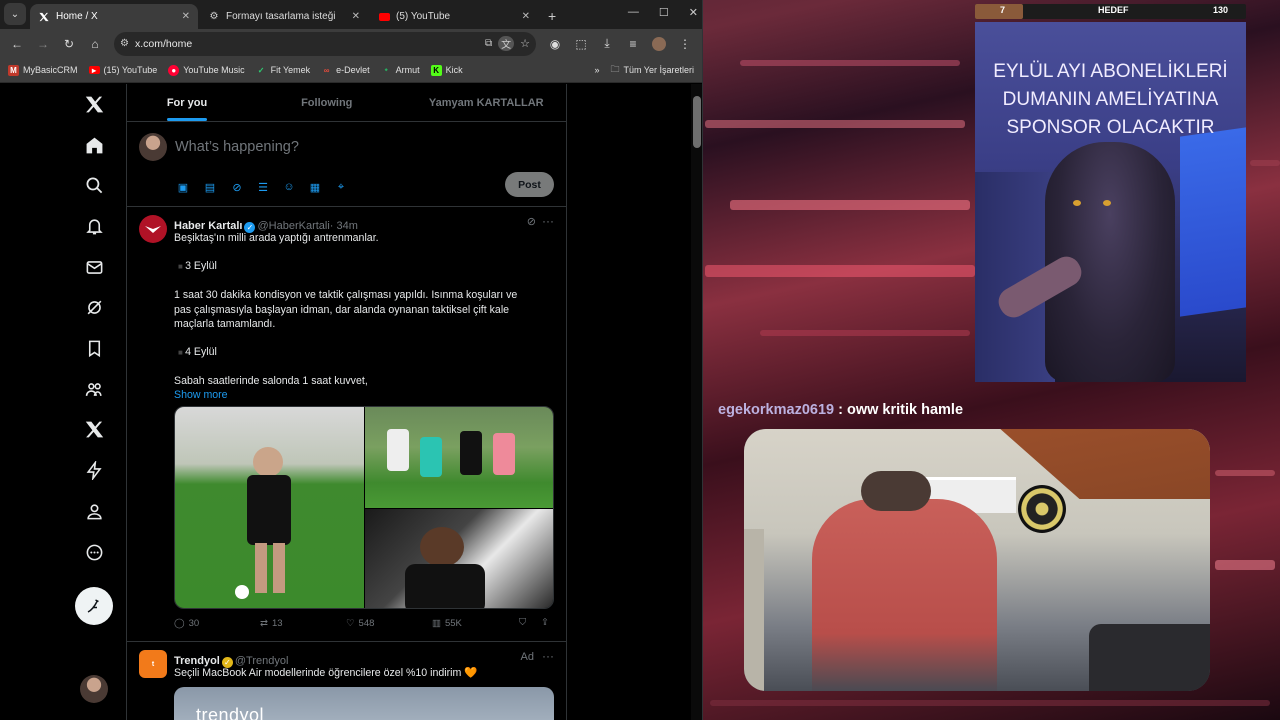  Describe the element at coordinates (17, 44) in the screenshot. I see `back-icon: ←` at that location.